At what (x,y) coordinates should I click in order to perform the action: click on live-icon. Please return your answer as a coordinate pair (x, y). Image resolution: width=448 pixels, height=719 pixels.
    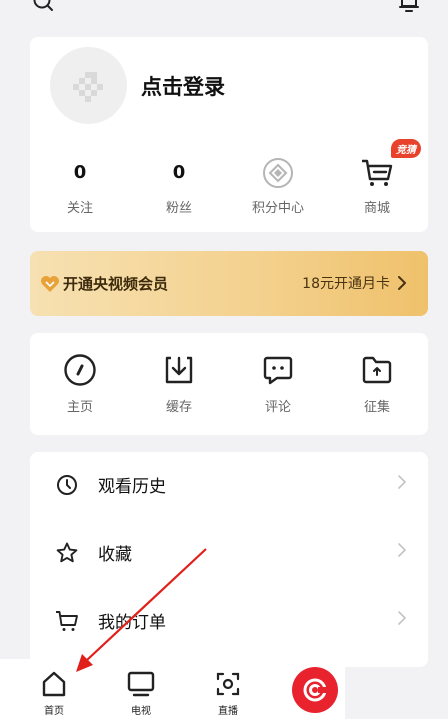
    Looking at the image, I should click on (228, 684).